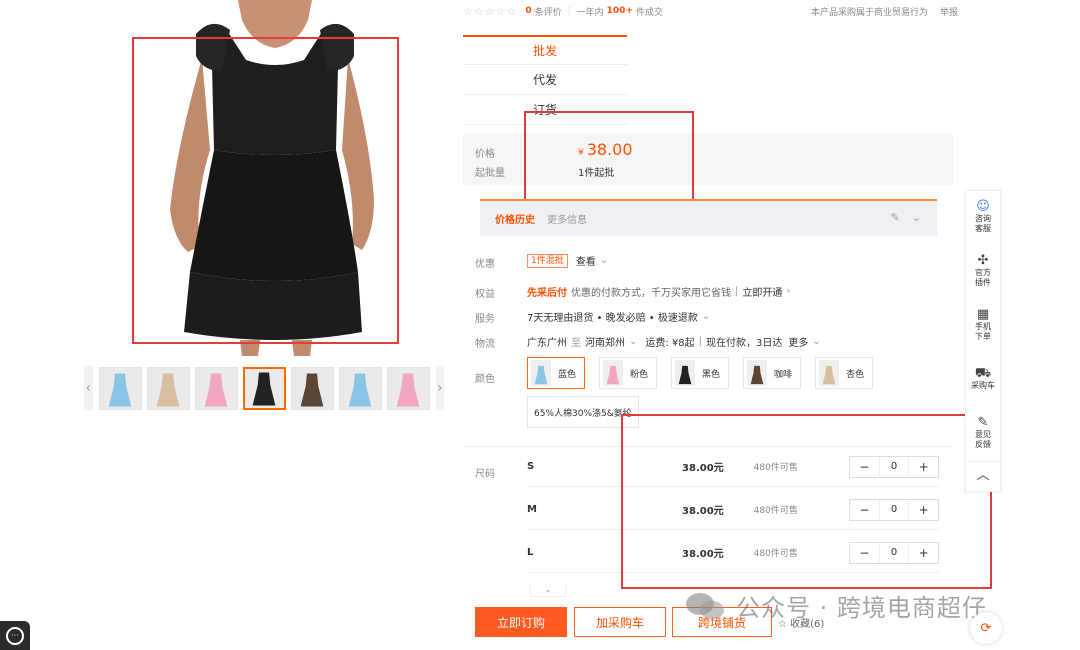 This screenshot has height=650, width=1080. I want to click on discount-more-link: 查看, so click(586, 260).